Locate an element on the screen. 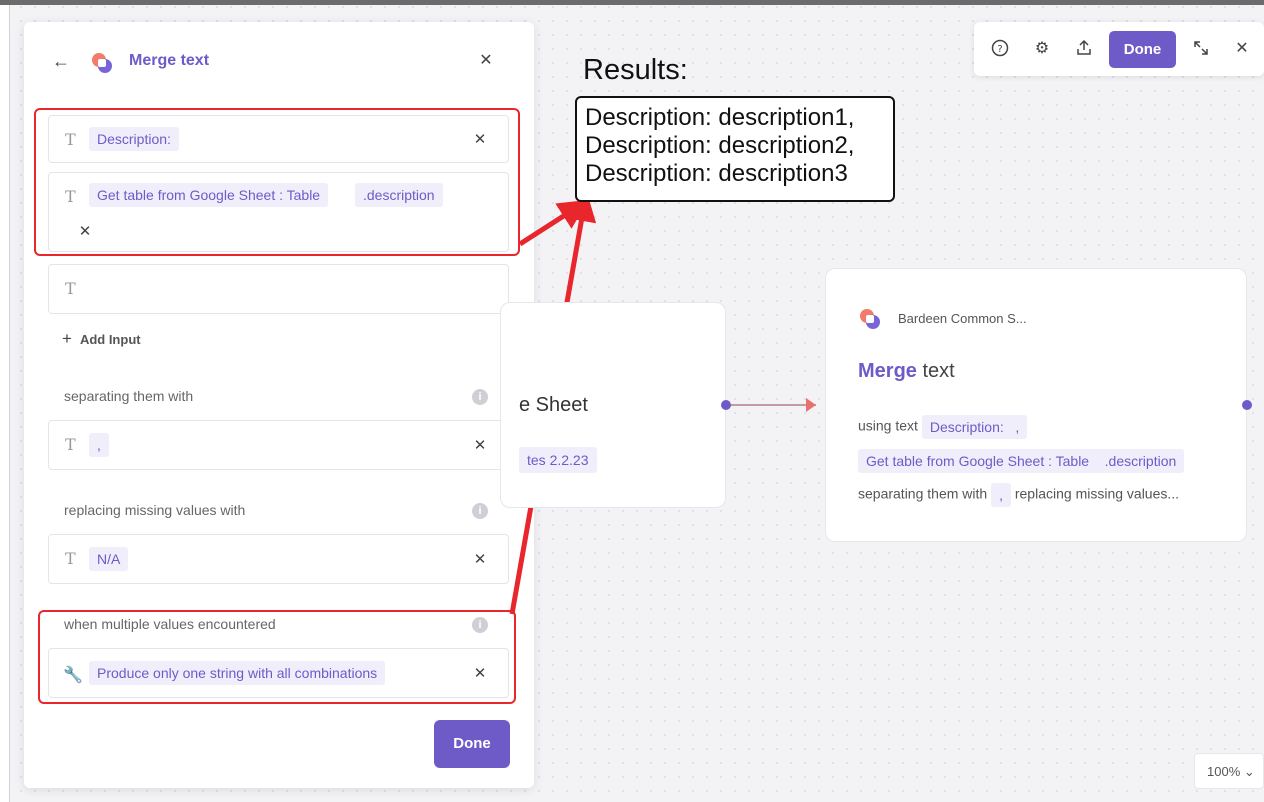 This screenshot has width=1264, height=802. gear-icon: ⚙ is located at coordinates (1042, 49).